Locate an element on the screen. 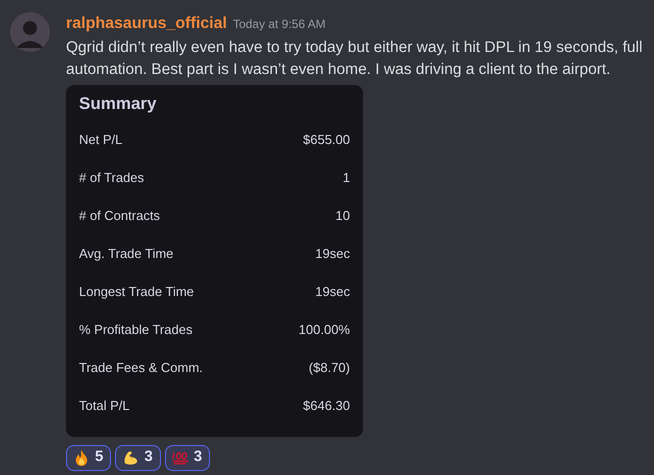 The width and height of the screenshot is (654, 475). row-label: # of Trades is located at coordinates (111, 177).